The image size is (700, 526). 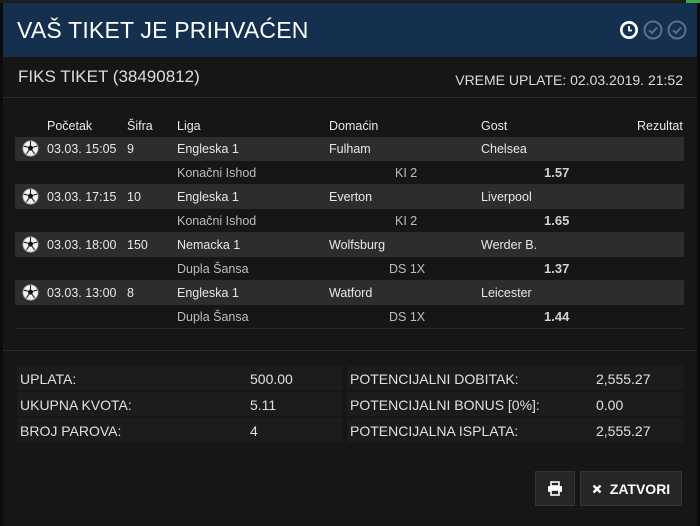 I want to click on divider, so click(x=350, y=350).